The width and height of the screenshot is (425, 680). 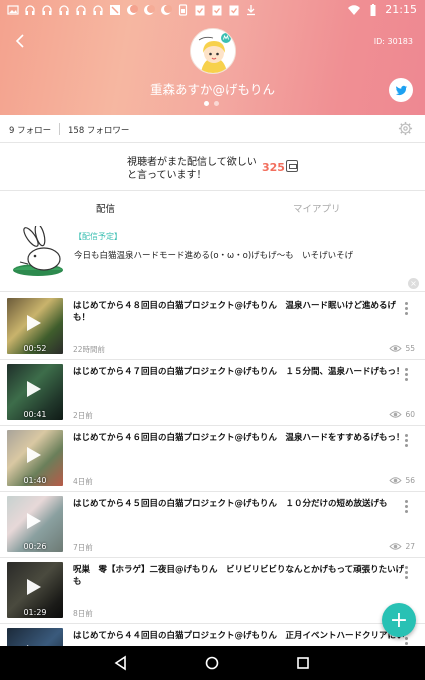 I want to click on triangle-back-icon, so click(x=120, y=663).